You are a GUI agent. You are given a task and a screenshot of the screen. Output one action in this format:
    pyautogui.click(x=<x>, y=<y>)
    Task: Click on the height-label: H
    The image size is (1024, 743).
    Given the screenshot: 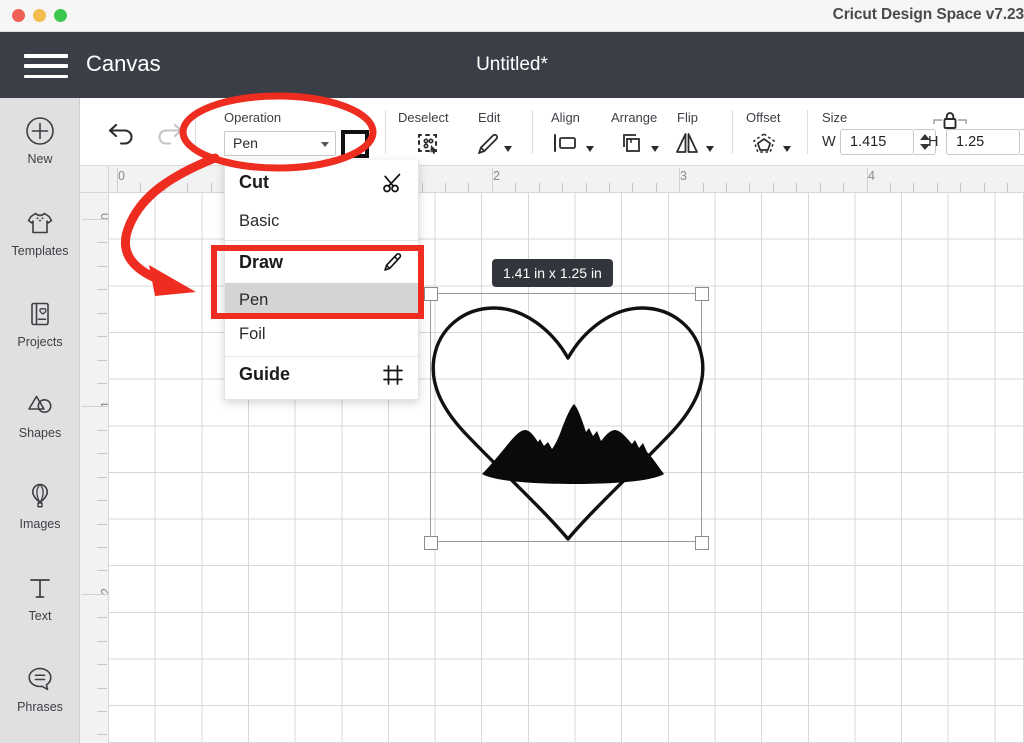 What is the action you would take?
    pyautogui.click(x=933, y=142)
    